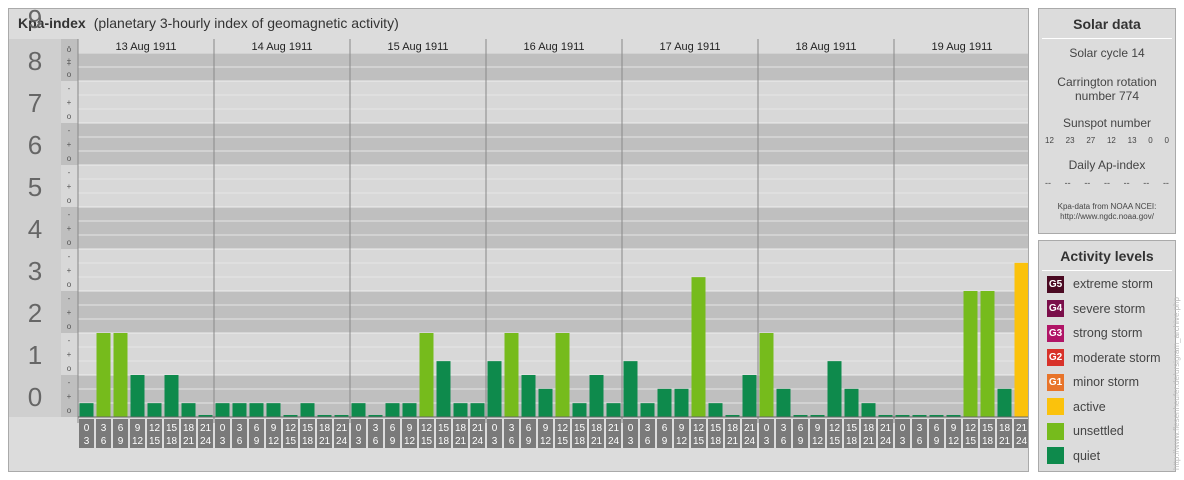 The width and height of the screenshot is (1184, 480). What do you see at coordinates (1055, 406) in the screenshot?
I see `legend-swatch` at bounding box center [1055, 406].